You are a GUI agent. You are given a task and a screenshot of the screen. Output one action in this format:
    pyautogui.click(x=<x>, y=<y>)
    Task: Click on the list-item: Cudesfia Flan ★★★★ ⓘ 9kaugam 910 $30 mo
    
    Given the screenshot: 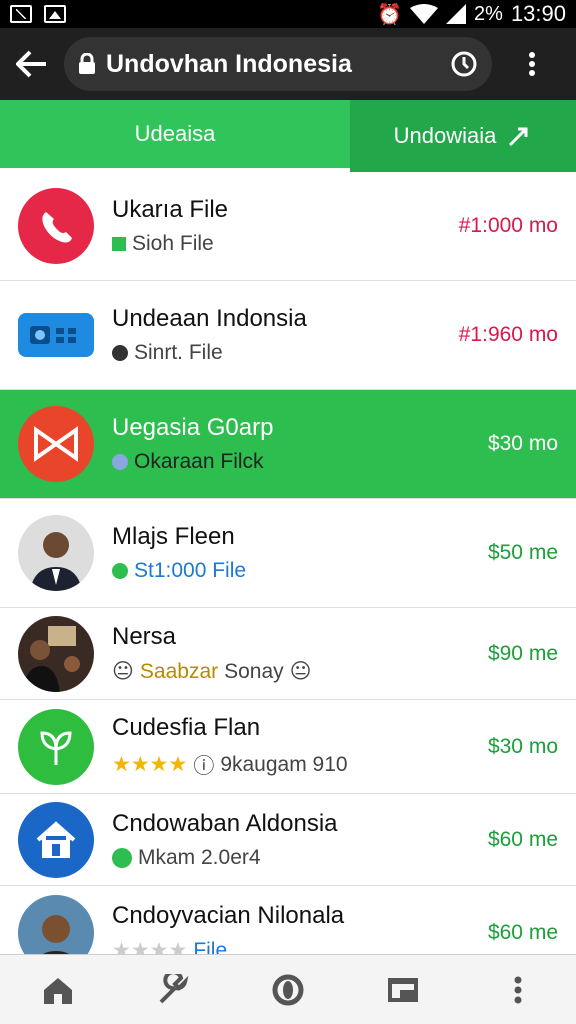 What is the action you would take?
    pyautogui.click(x=288, y=747)
    